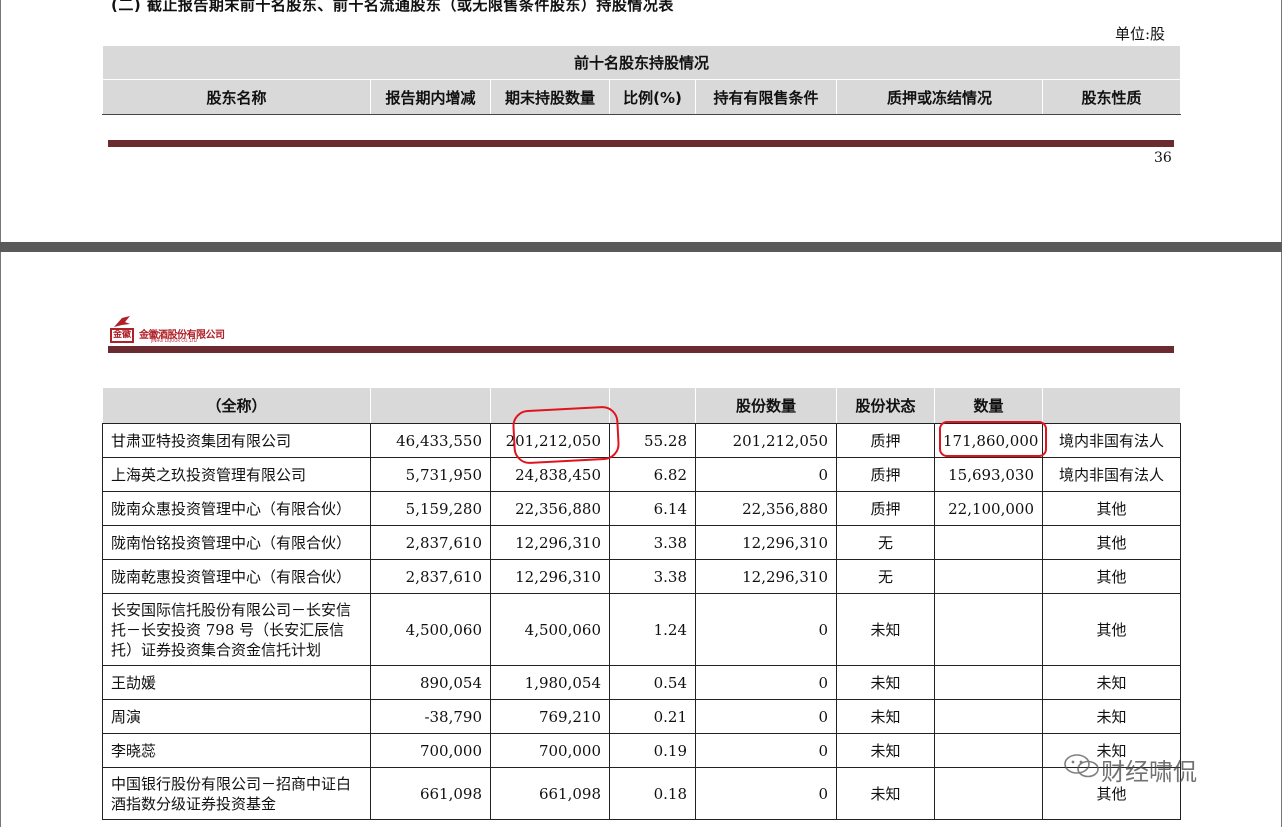 This screenshot has height=827, width=1282. What do you see at coordinates (430, 682) in the screenshot?
I see `cell-change: 890,054` at bounding box center [430, 682].